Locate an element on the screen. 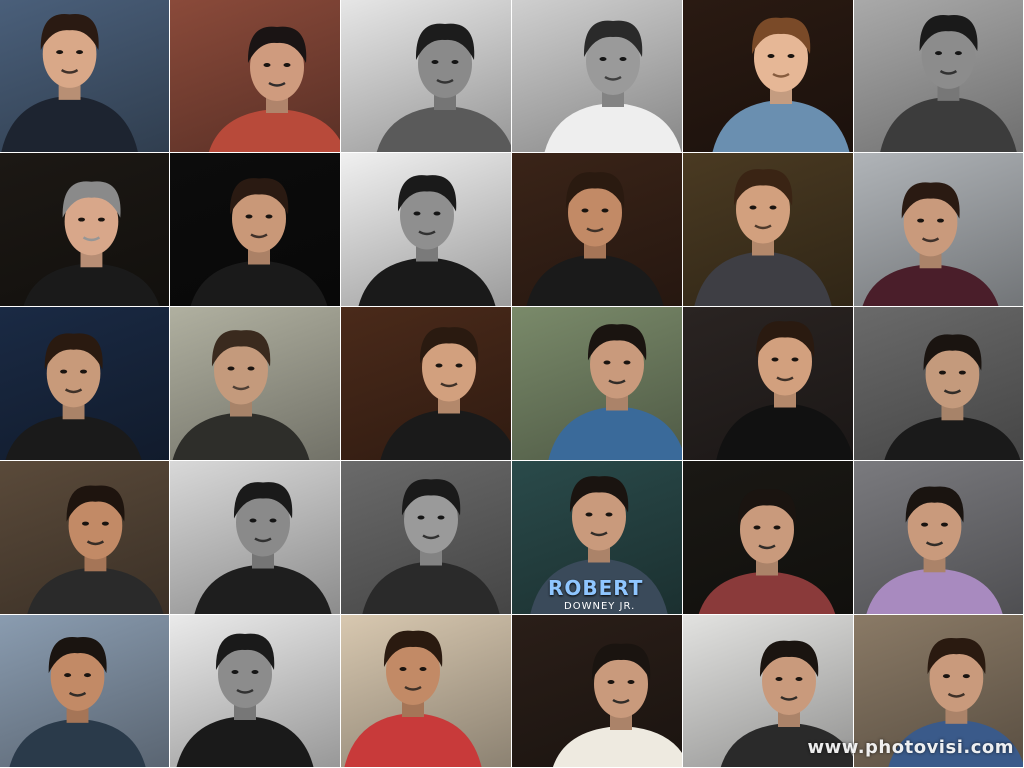 The height and width of the screenshot is (768, 1024). collage-photo-r4c4: ROBERT DOWNEY JR. is located at coordinates (597, 538).